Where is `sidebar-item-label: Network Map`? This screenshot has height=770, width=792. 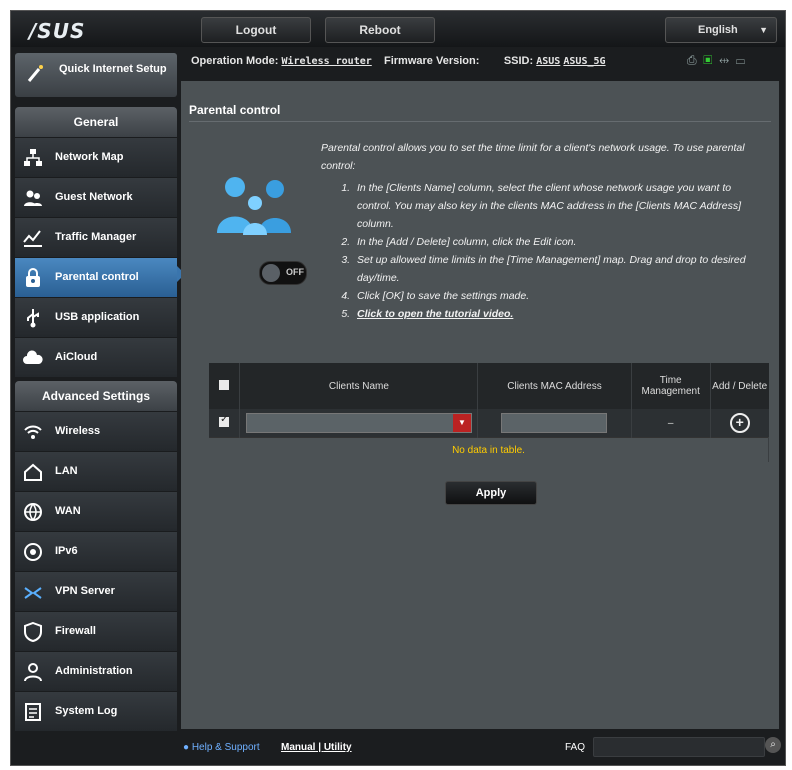
sidebar-item-label: Network Map is located at coordinates (89, 157).